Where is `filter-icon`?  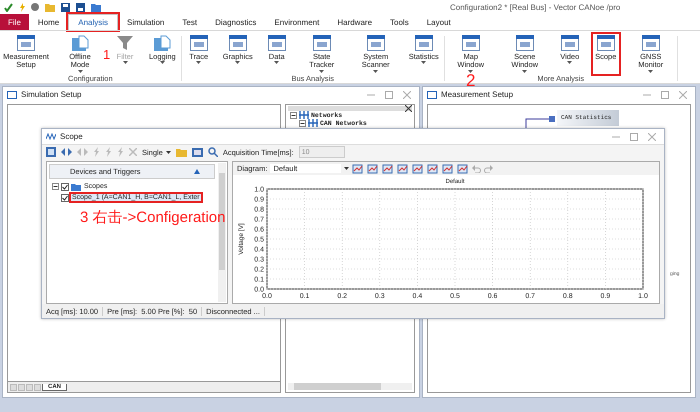 filter-icon is located at coordinates (125, 43).